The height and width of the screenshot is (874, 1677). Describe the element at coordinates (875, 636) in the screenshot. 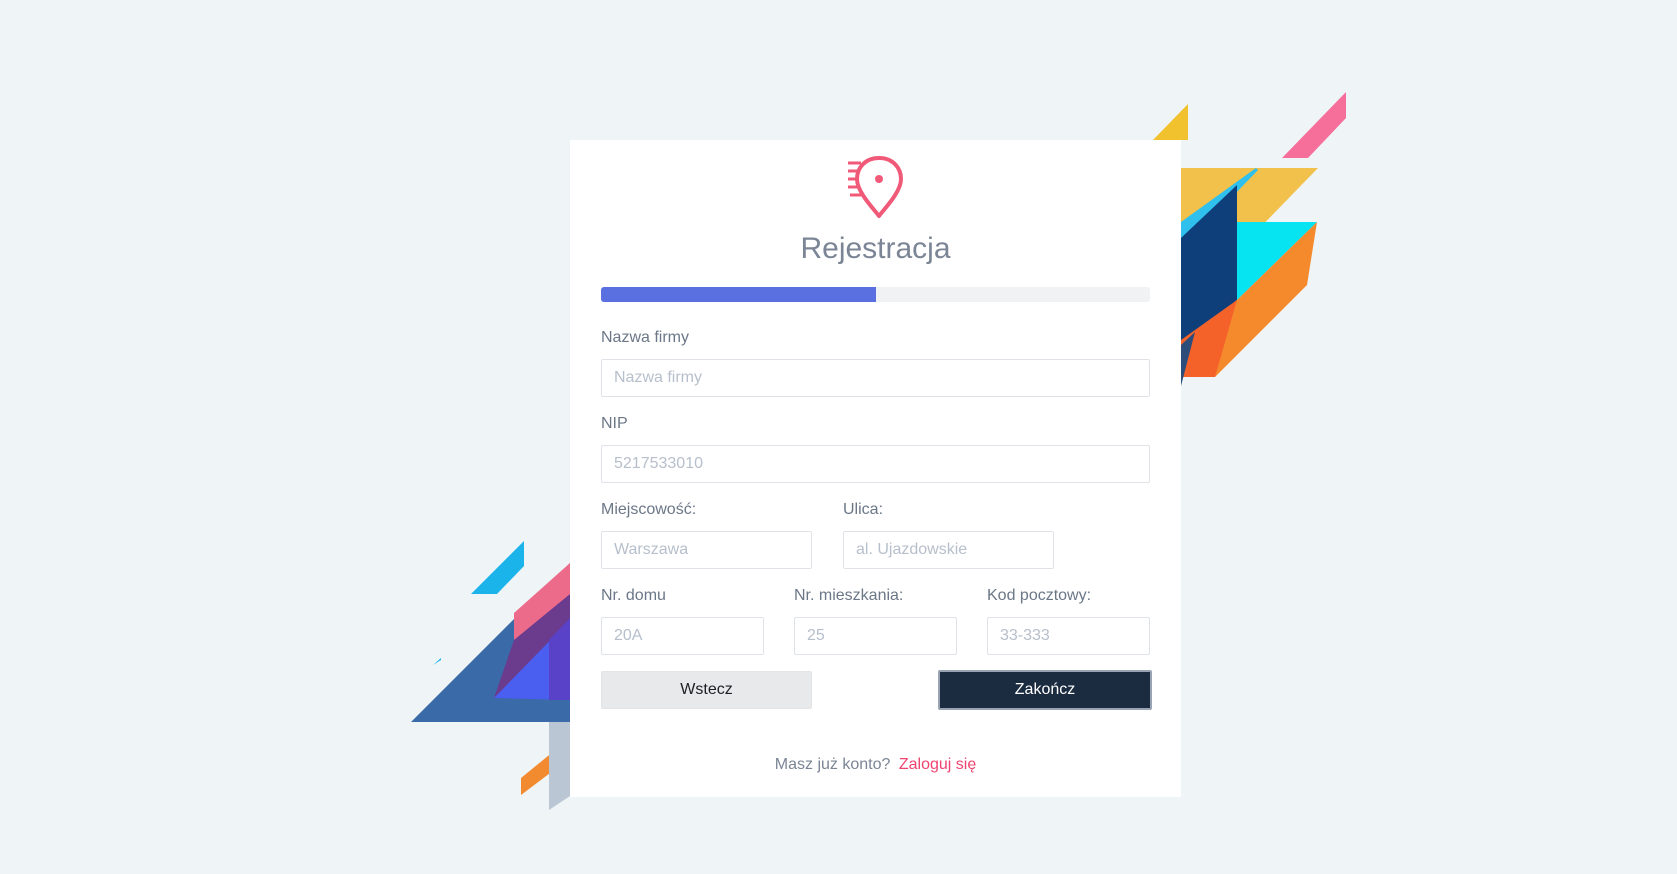

I see `apartment-number-input` at that location.